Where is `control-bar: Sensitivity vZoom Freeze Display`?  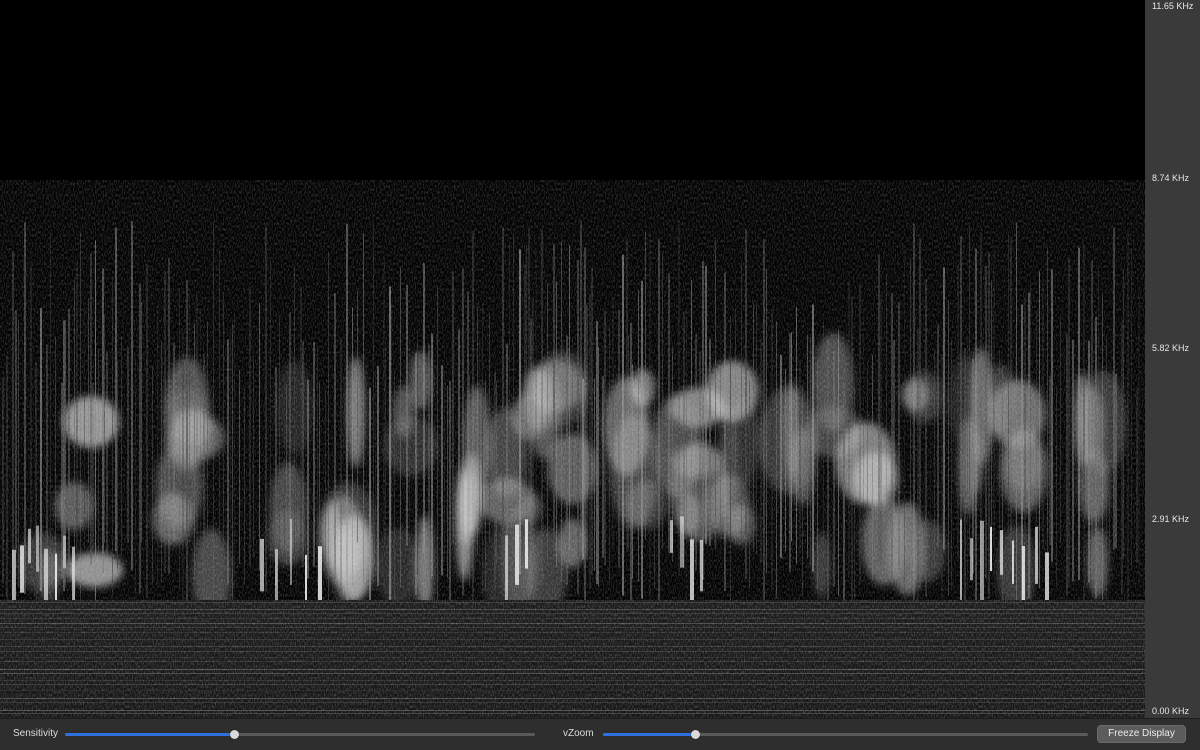 control-bar: Sensitivity vZoom Freeze Display is located at coordinates (600, 734).